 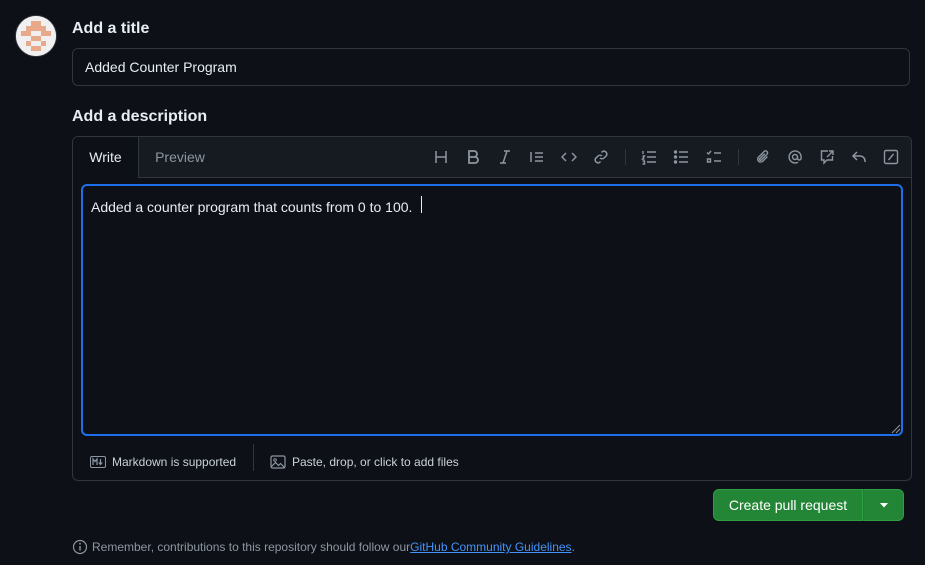 What do you see at coordinates (795, 157) in the screenshot?
I see `mention-icon` at bounding box center [795, 157].